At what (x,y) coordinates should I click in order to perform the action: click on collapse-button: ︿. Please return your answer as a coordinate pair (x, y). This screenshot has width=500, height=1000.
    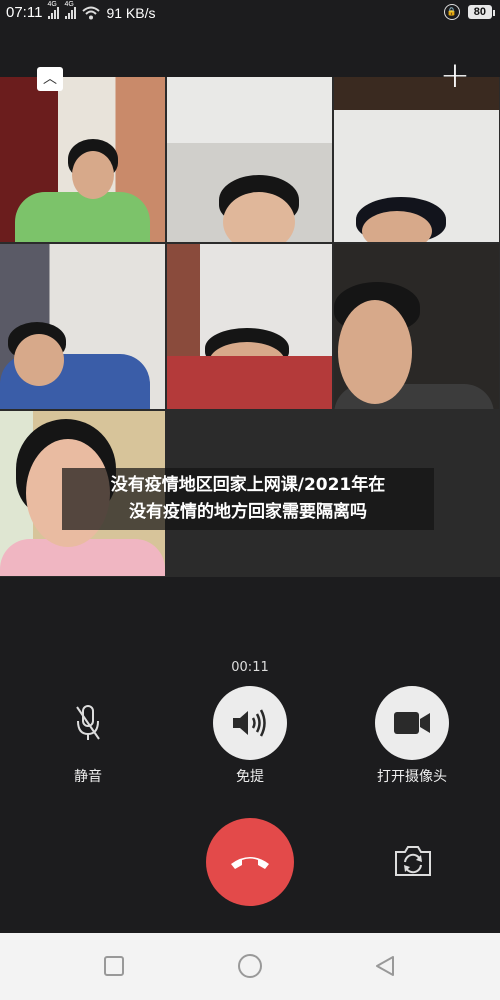
    Looking at the image, I should click on (50, 79).